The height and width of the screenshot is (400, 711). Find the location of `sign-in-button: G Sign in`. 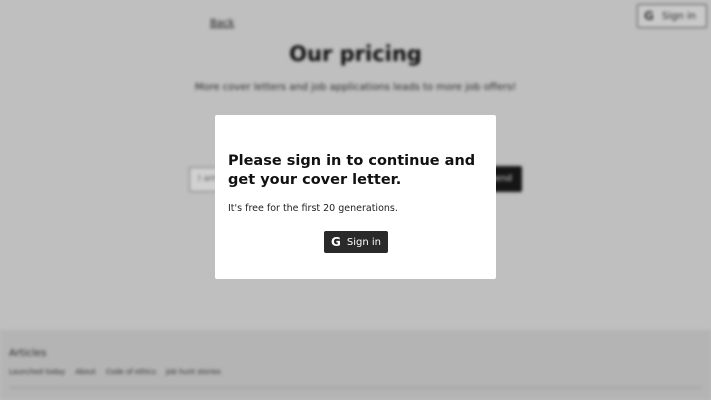

sign-in-button: G Sign in is located at coordinates (356, 242).